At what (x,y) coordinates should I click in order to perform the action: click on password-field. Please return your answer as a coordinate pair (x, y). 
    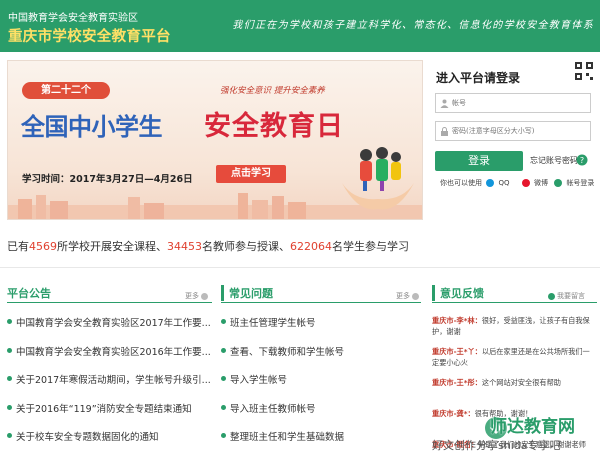
    Looking at the image, I should click on (513, 131).